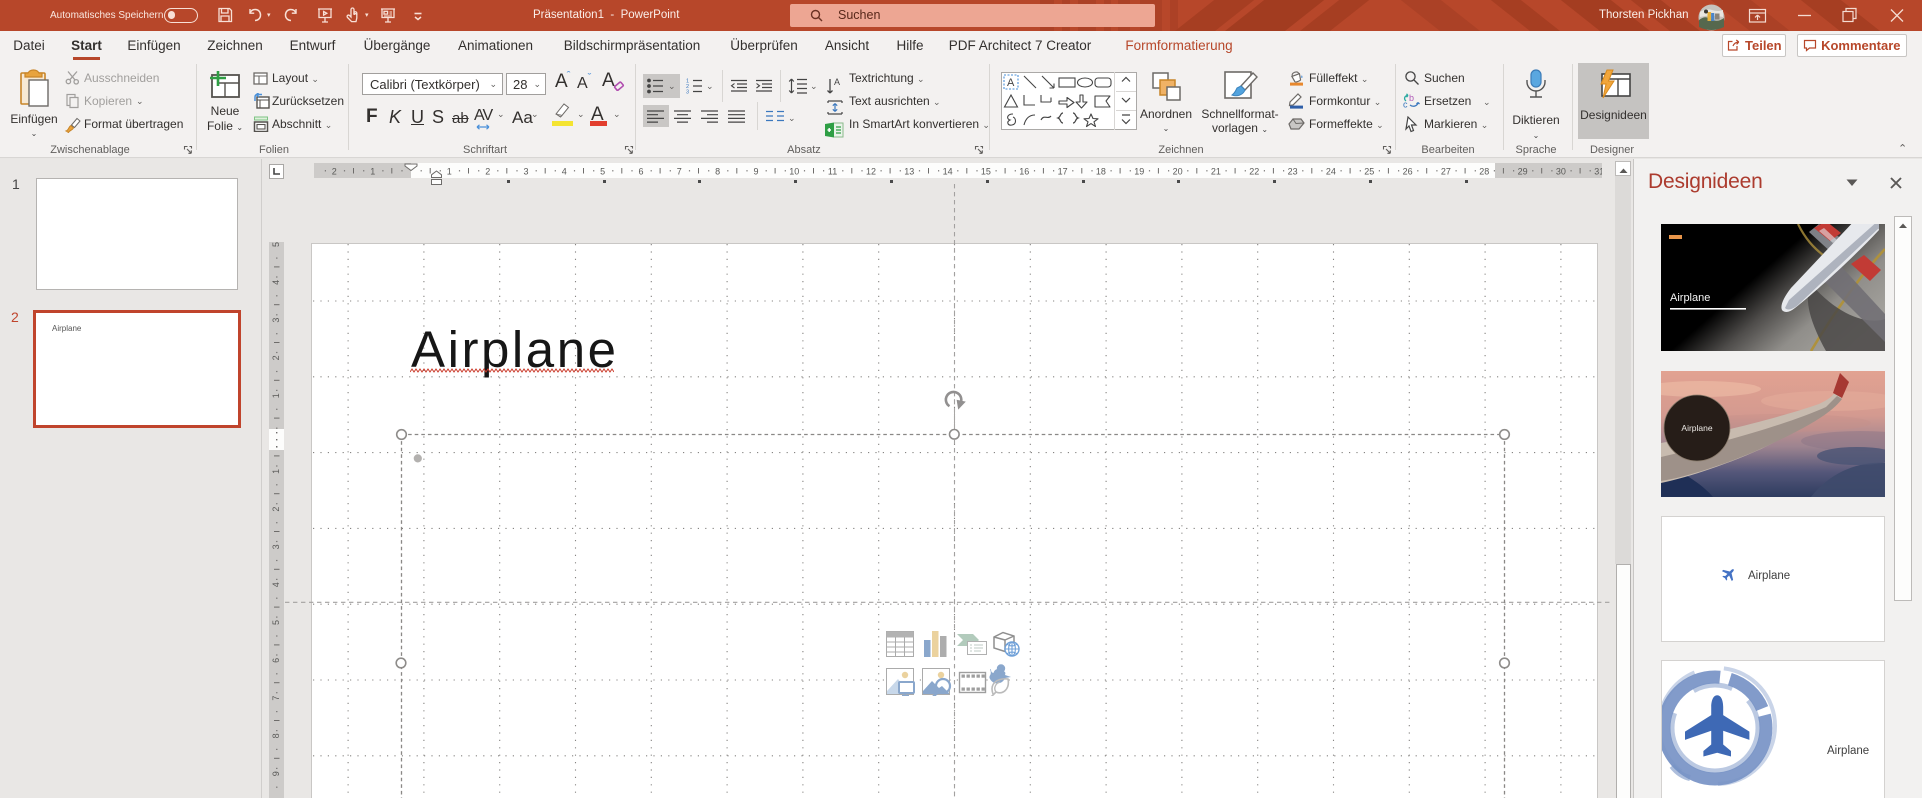  I want to click on svg-text: c, so click(1405, 105).